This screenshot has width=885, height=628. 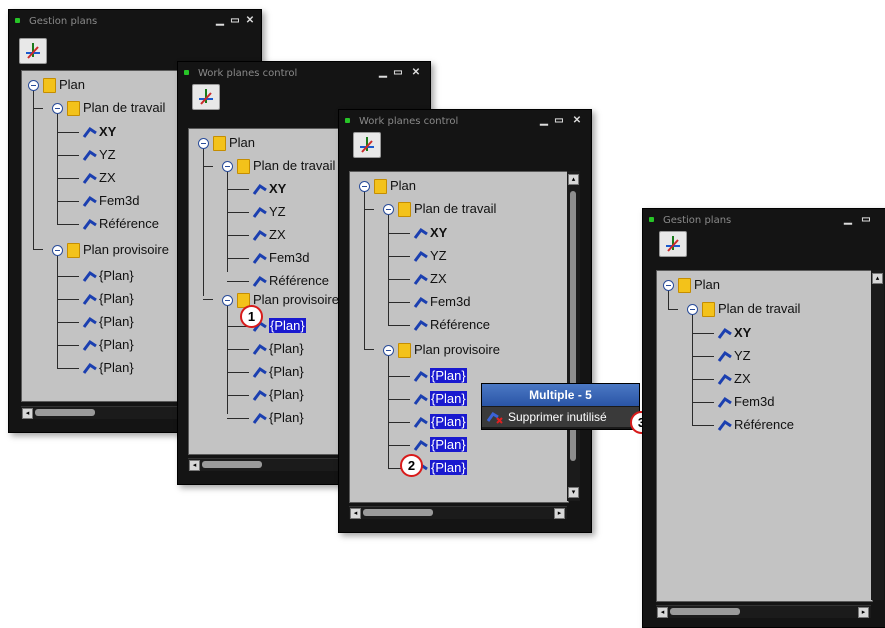 I want to click on scroll-down-icon: ▾, so click(x=573, y=492).